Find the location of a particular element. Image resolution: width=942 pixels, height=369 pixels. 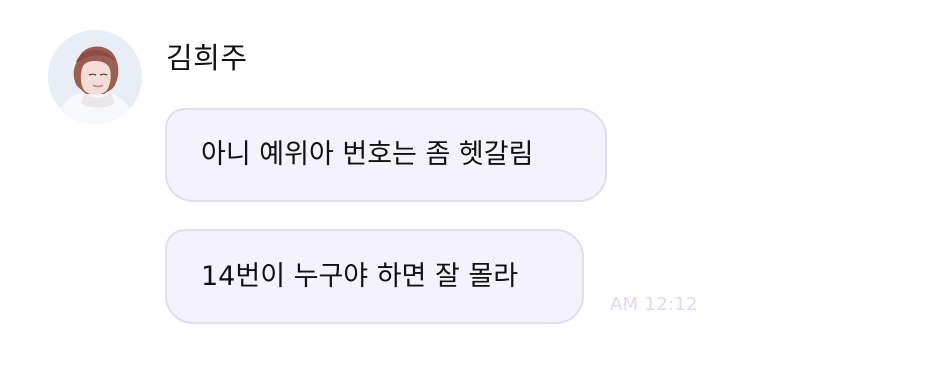

message-bubble: 14번이 누구야 하면 잘 몰라 is located at coordinates (374, 276).